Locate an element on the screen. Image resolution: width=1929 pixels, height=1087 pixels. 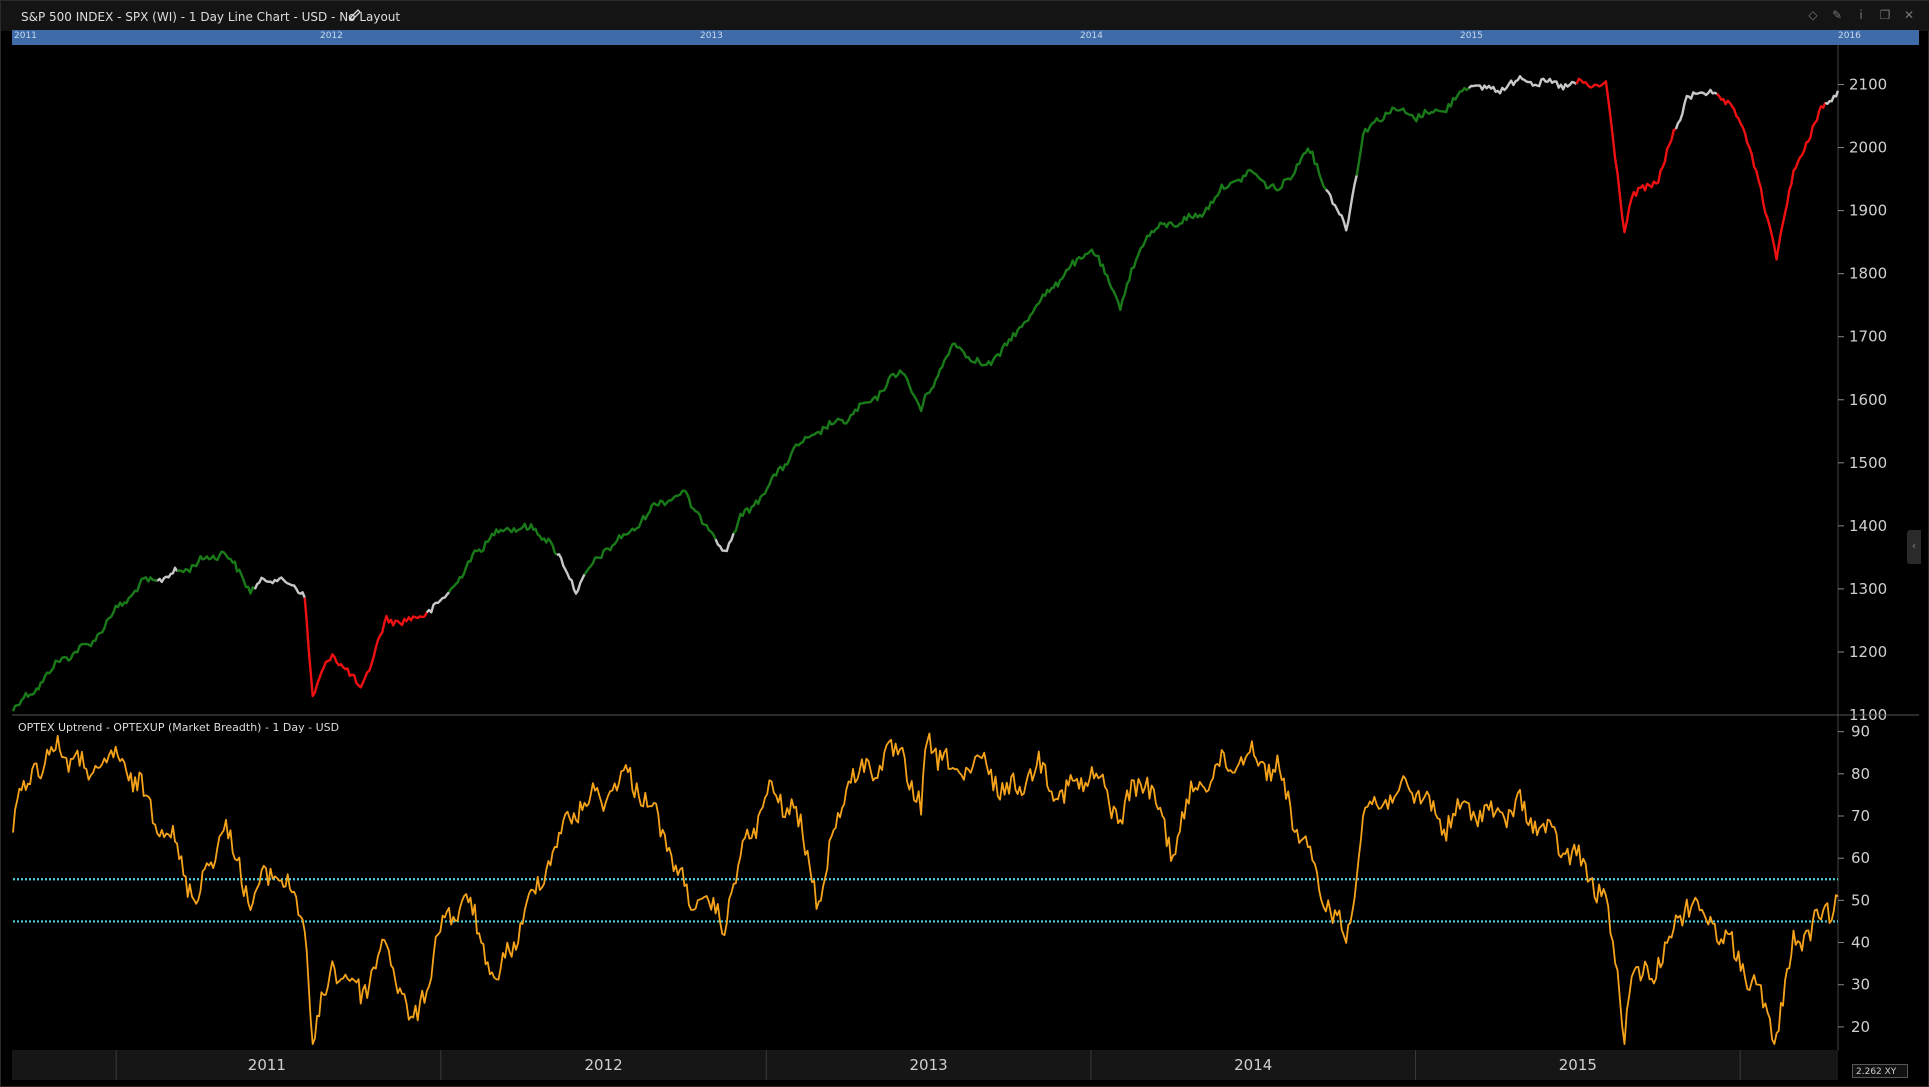
breadth-tick-label: 80 is located at coordinates (1860, 774).